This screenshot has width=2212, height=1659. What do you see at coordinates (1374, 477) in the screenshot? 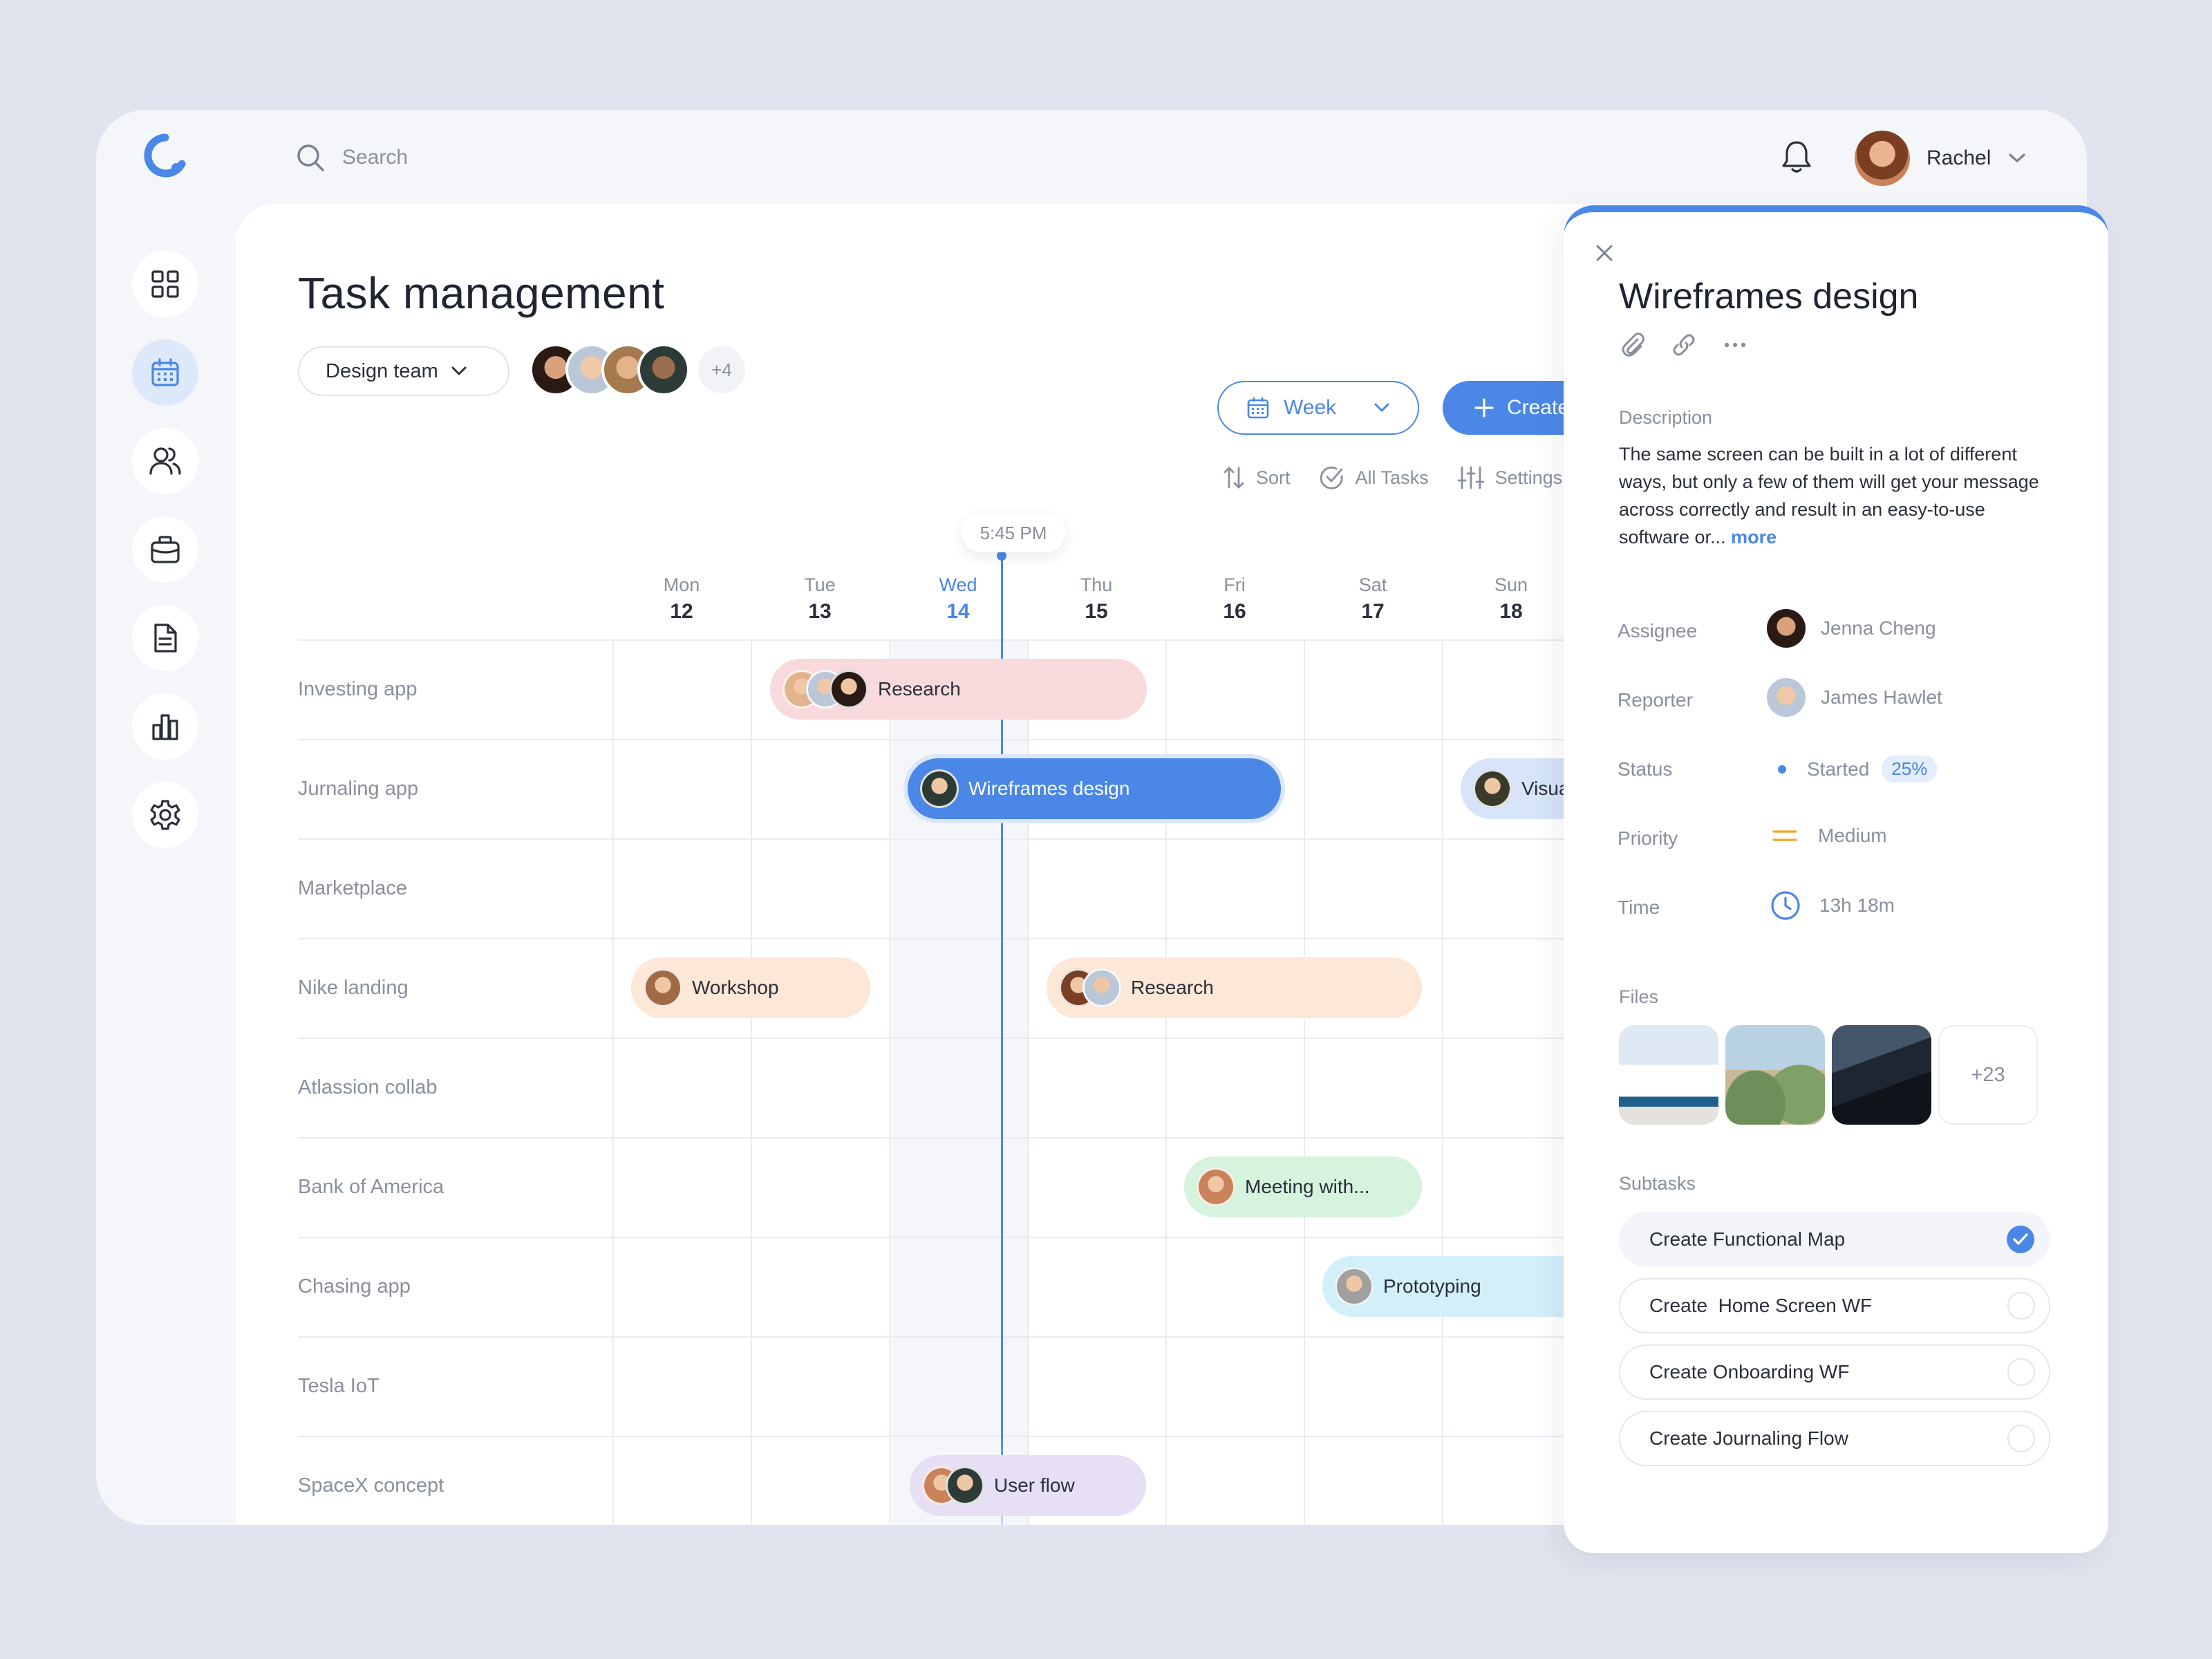
I see `all-tasks-button: All Tasks` at bounding box center [1374, 477].